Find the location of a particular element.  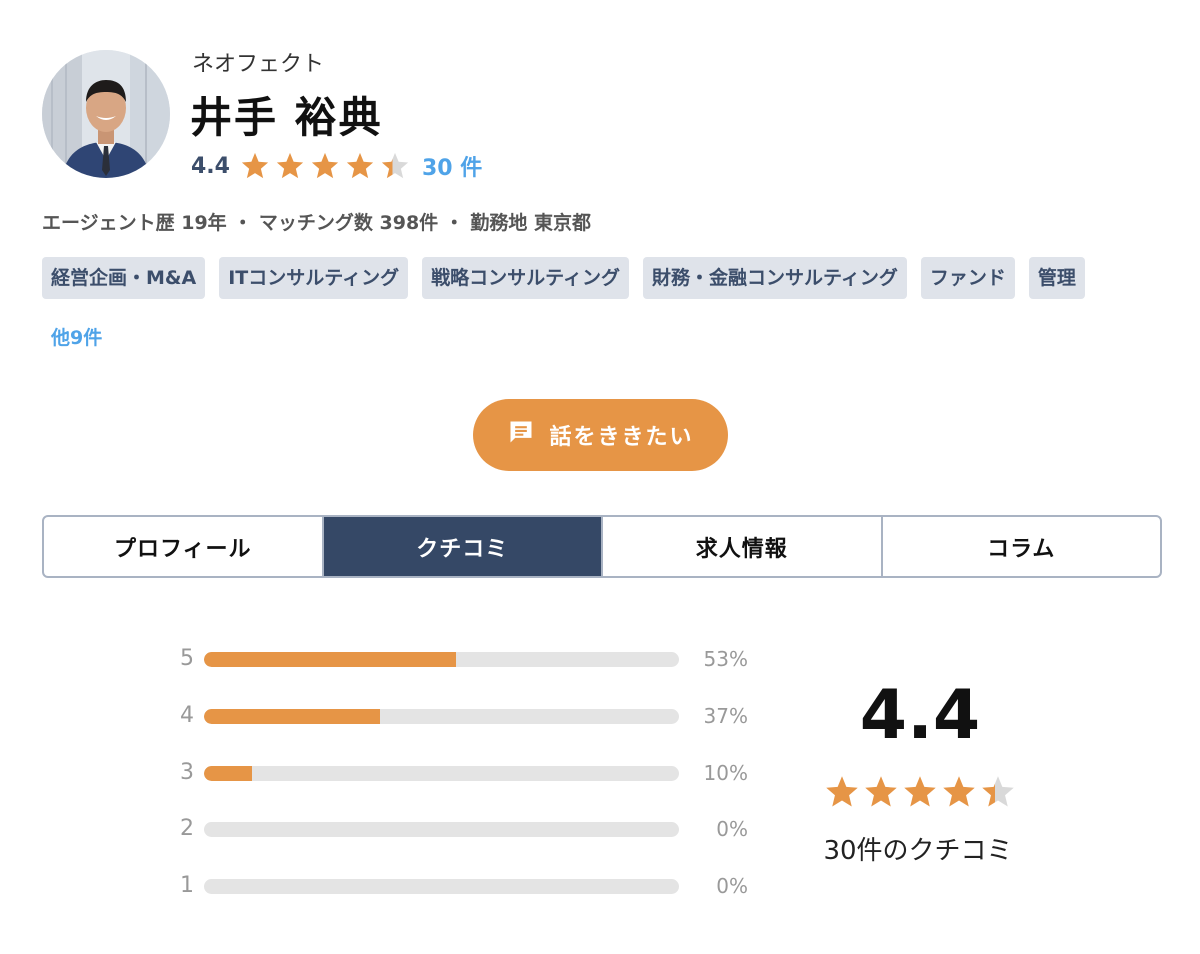

rating-bar-star: 5 is located at coordinates (187, 658).